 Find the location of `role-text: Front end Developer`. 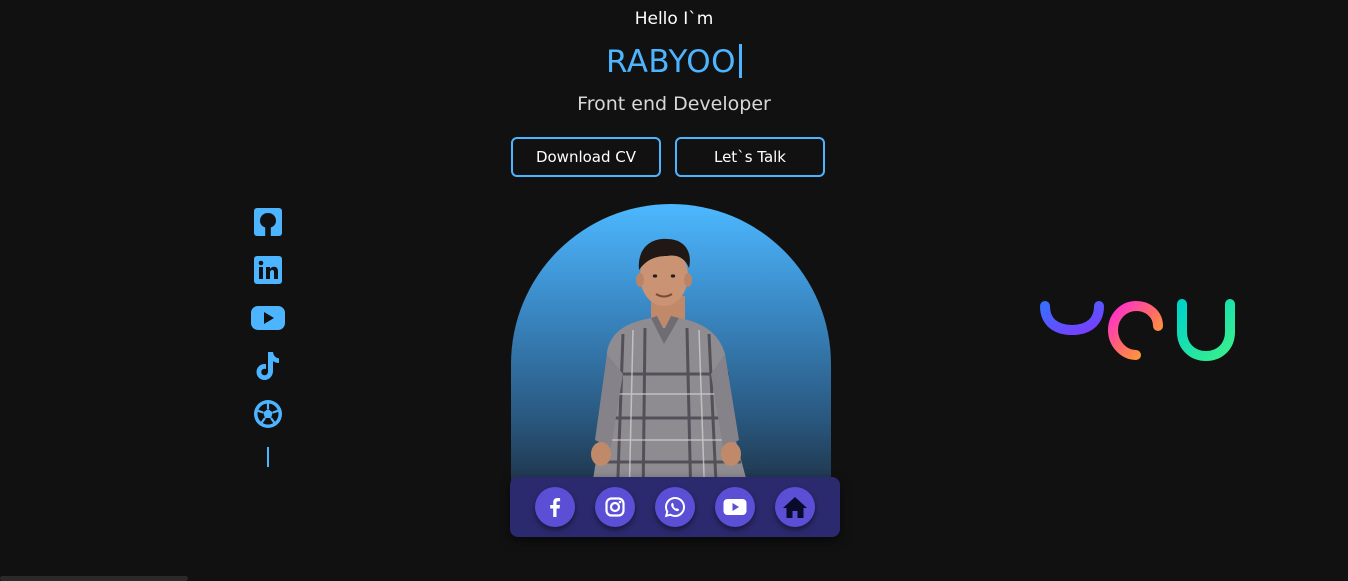

role-text: Front end Developer is located at coordinates (674, 104).